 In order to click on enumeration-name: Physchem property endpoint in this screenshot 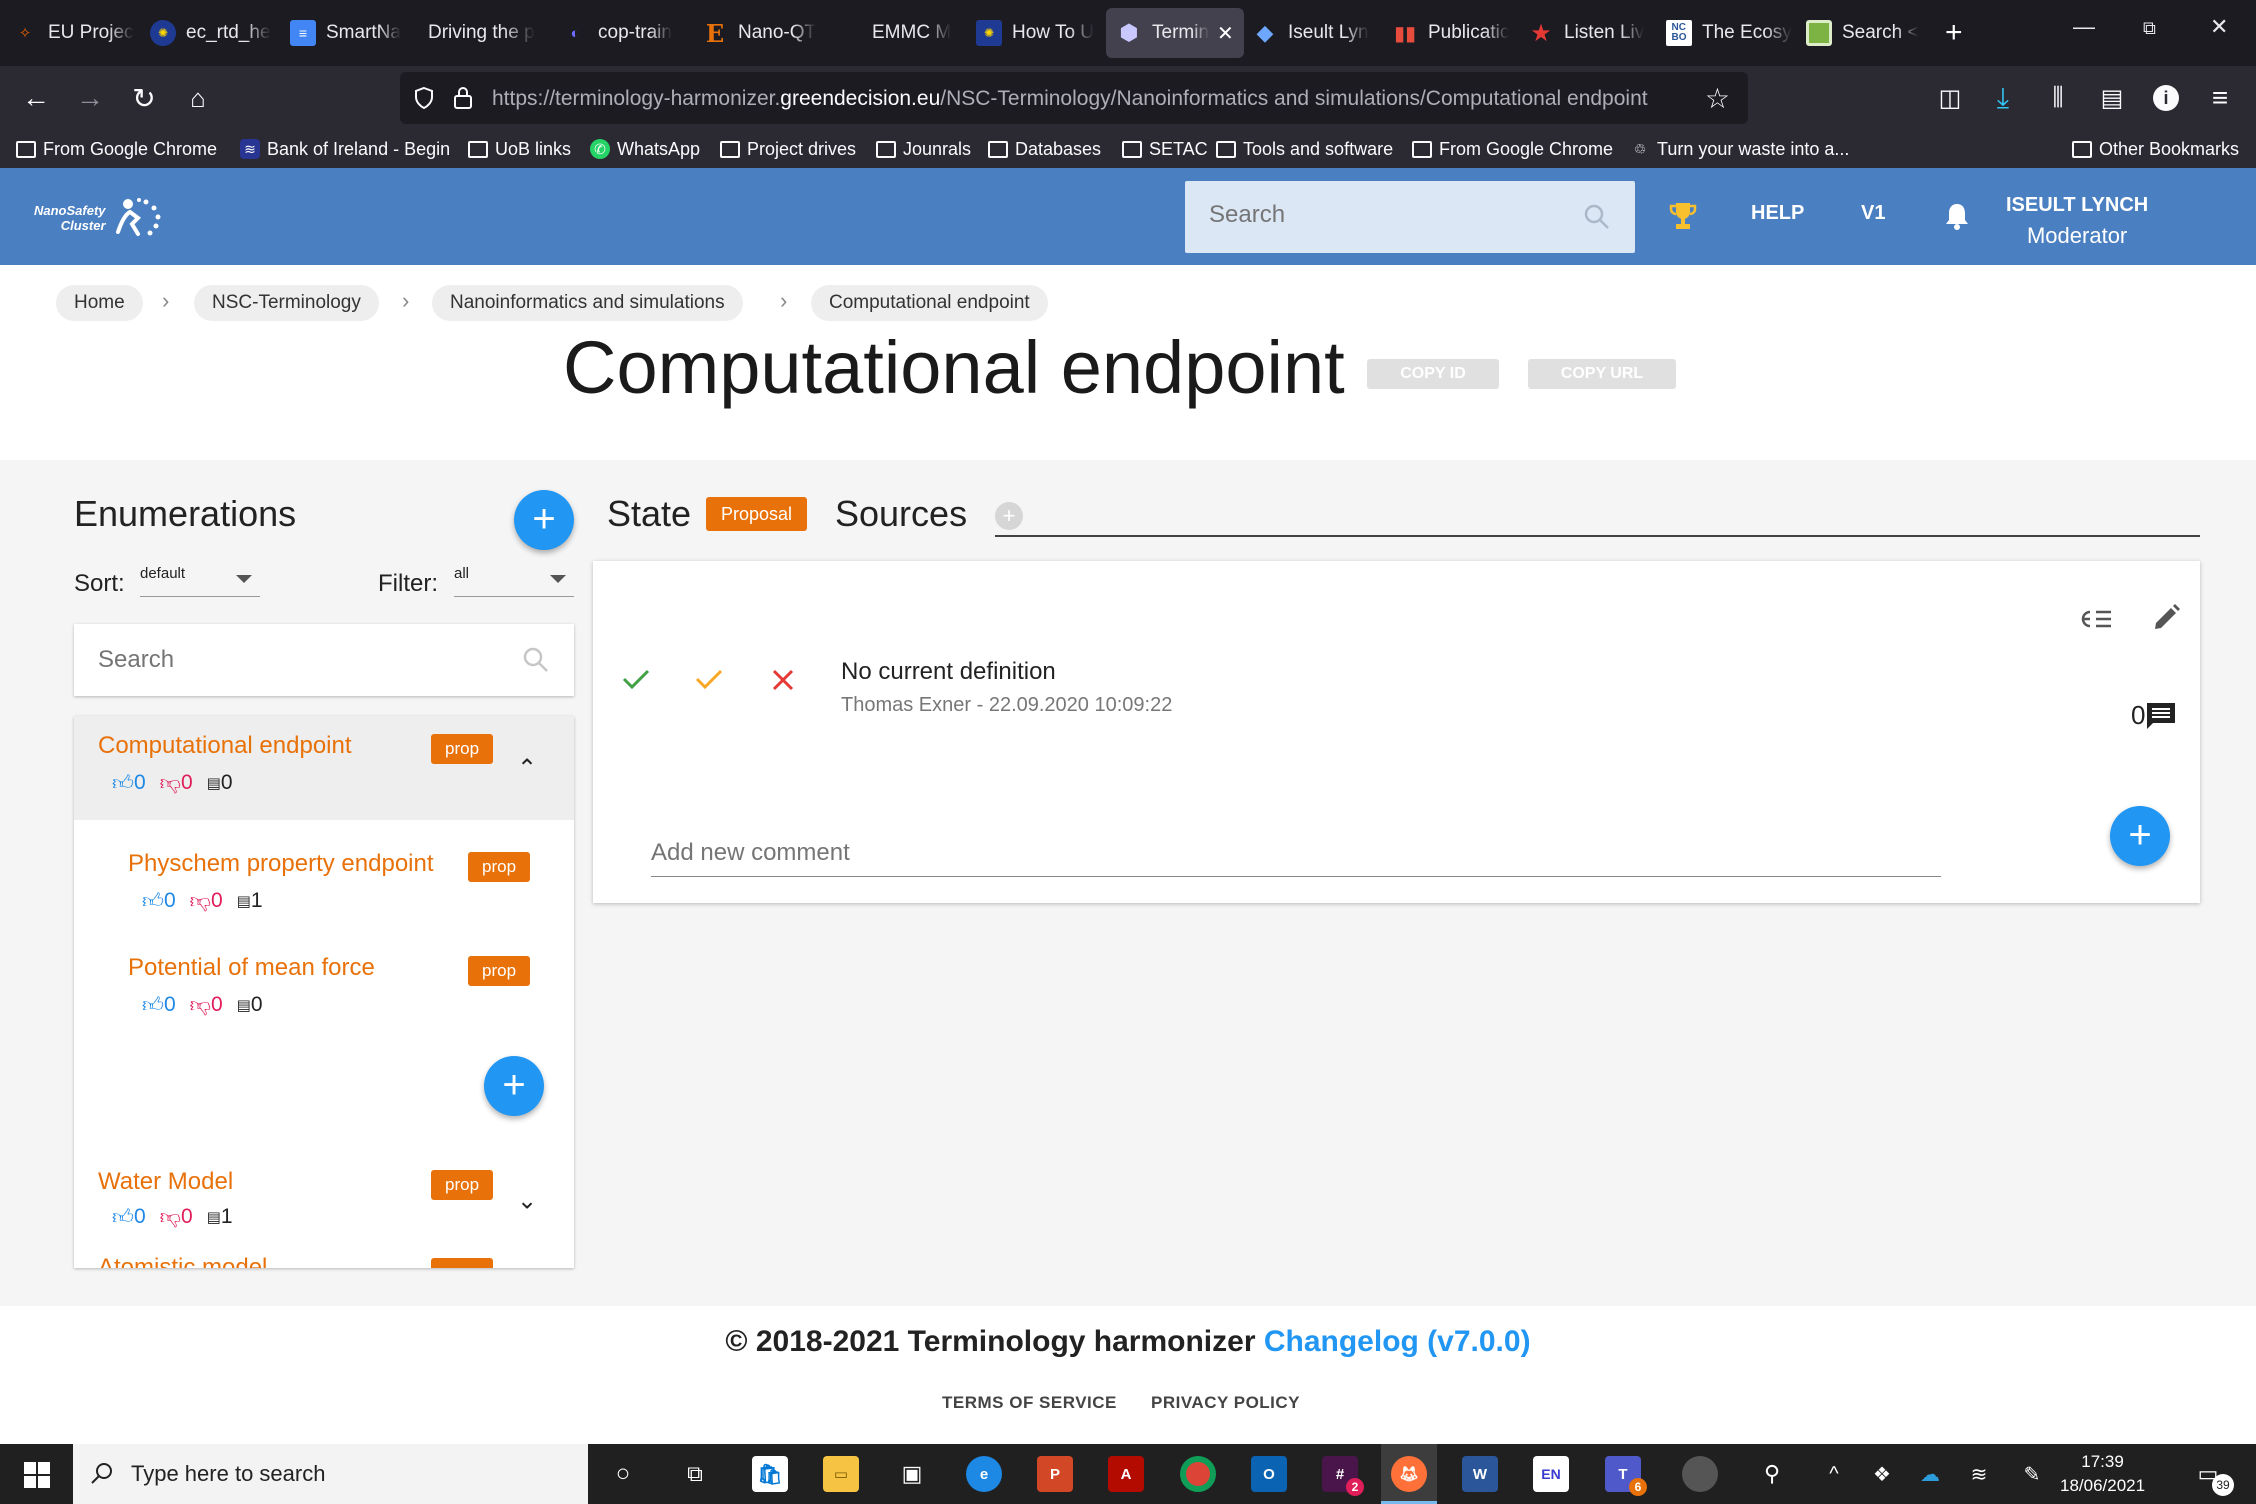, I will do `click(281, 864)`.